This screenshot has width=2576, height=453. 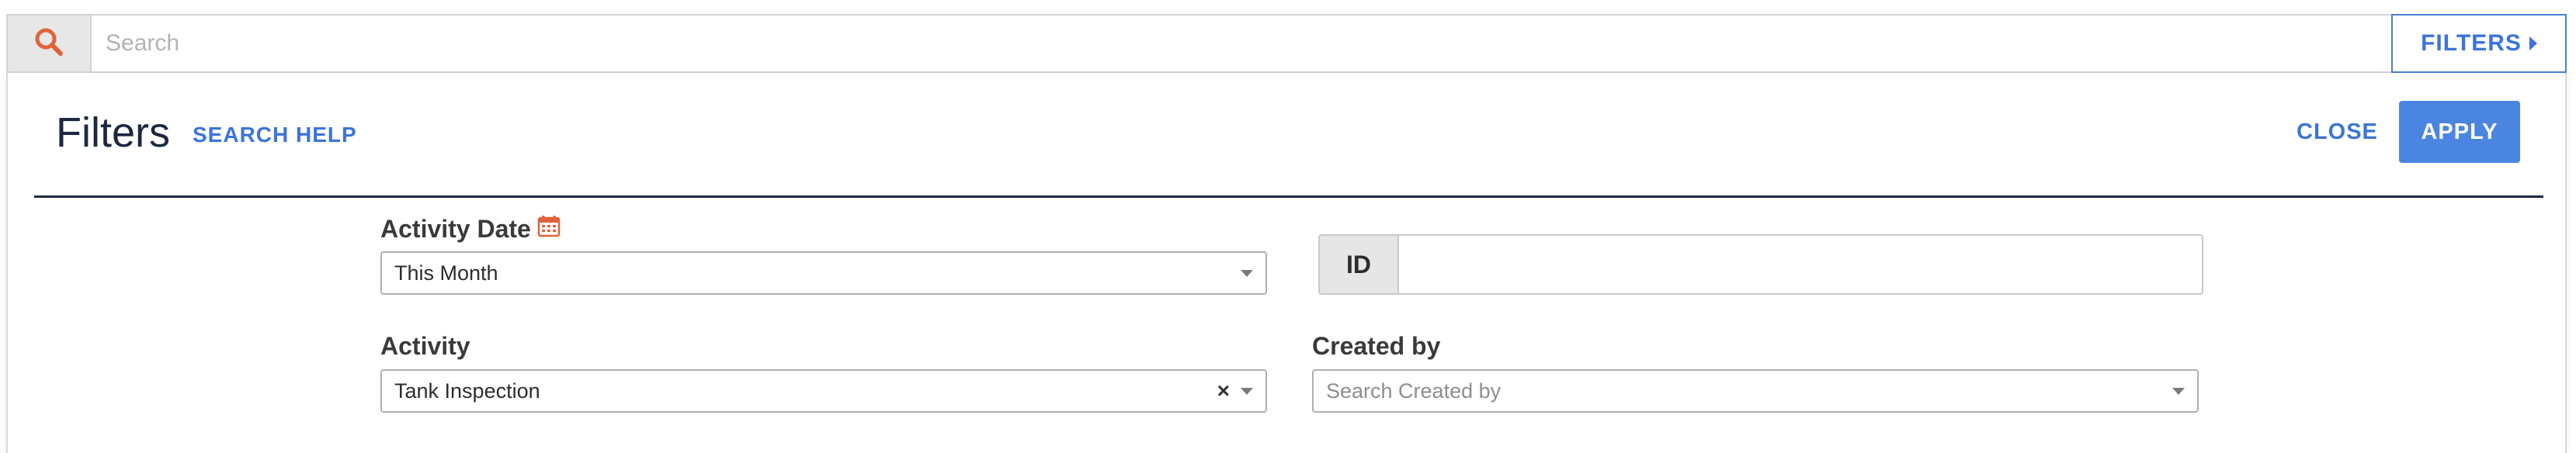 What do you see at coordinates (1288, 196) in the screenshot?
I see `panel-divider` at bounding box center [1288, 196].